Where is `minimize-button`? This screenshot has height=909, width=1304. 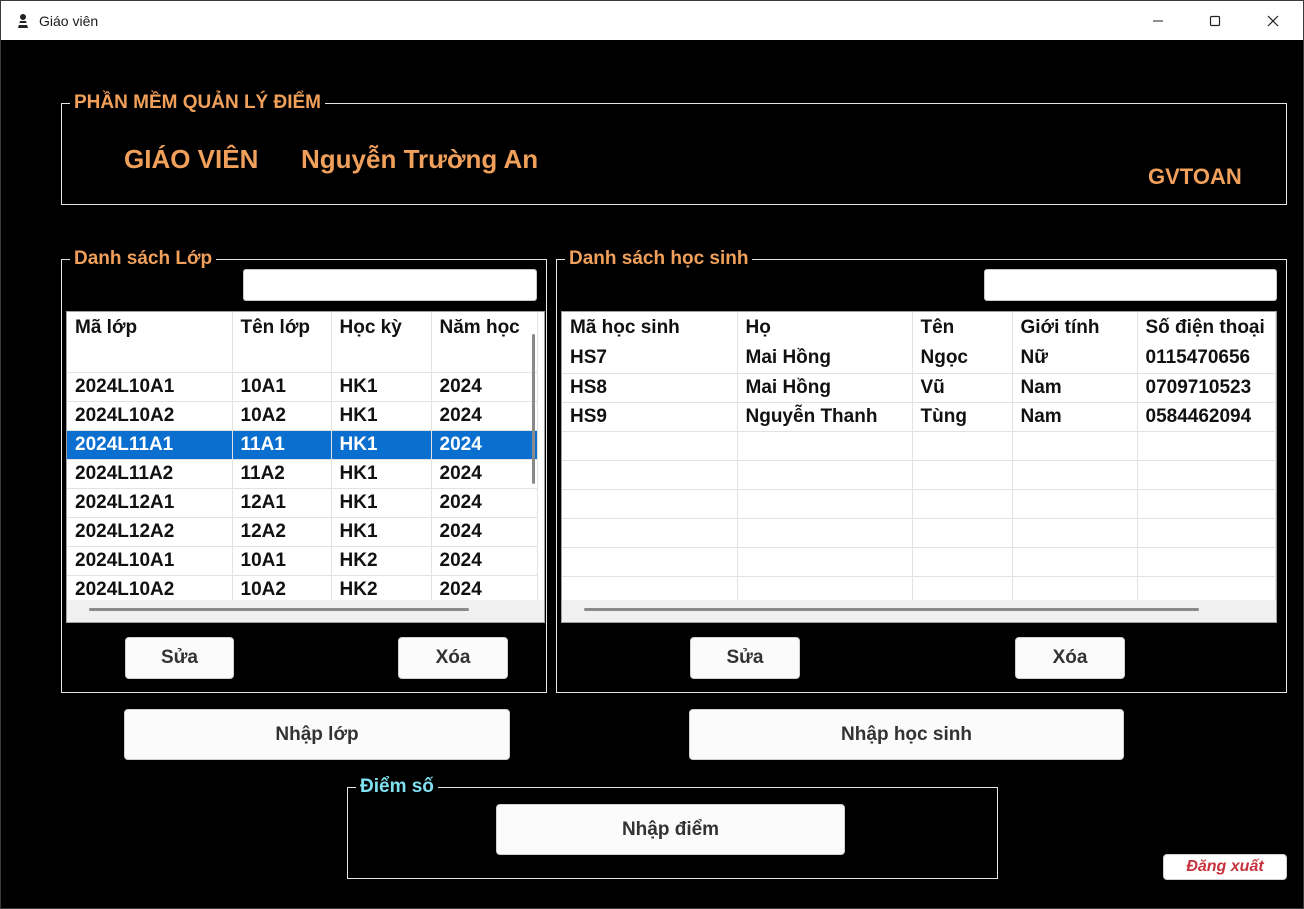 minimize-button is located at coordinates (1158, 20).